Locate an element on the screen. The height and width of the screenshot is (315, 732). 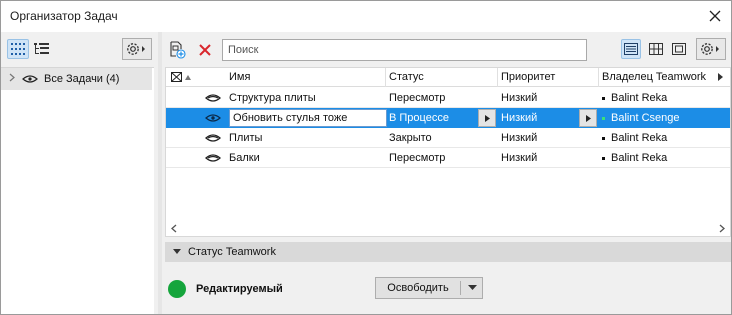
scroll-thumb is located at coordinates (448, 228).